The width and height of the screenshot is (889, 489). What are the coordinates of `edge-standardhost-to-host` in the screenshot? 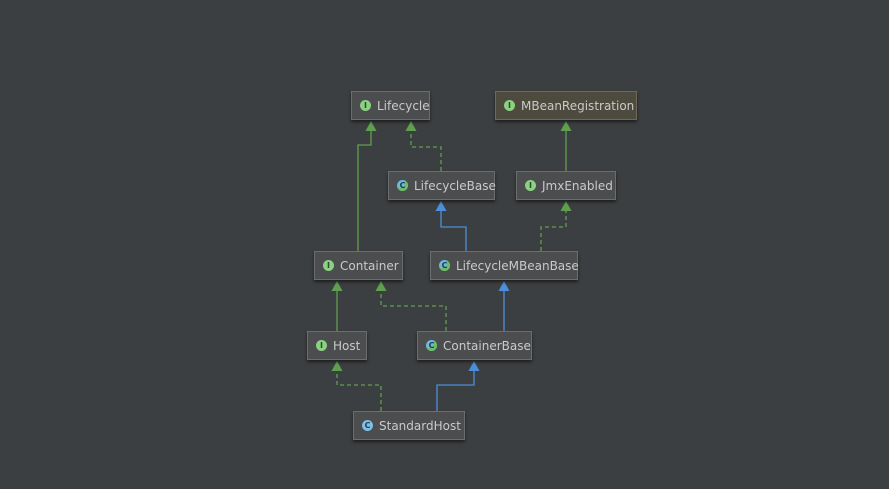 It's located at (356, 386).